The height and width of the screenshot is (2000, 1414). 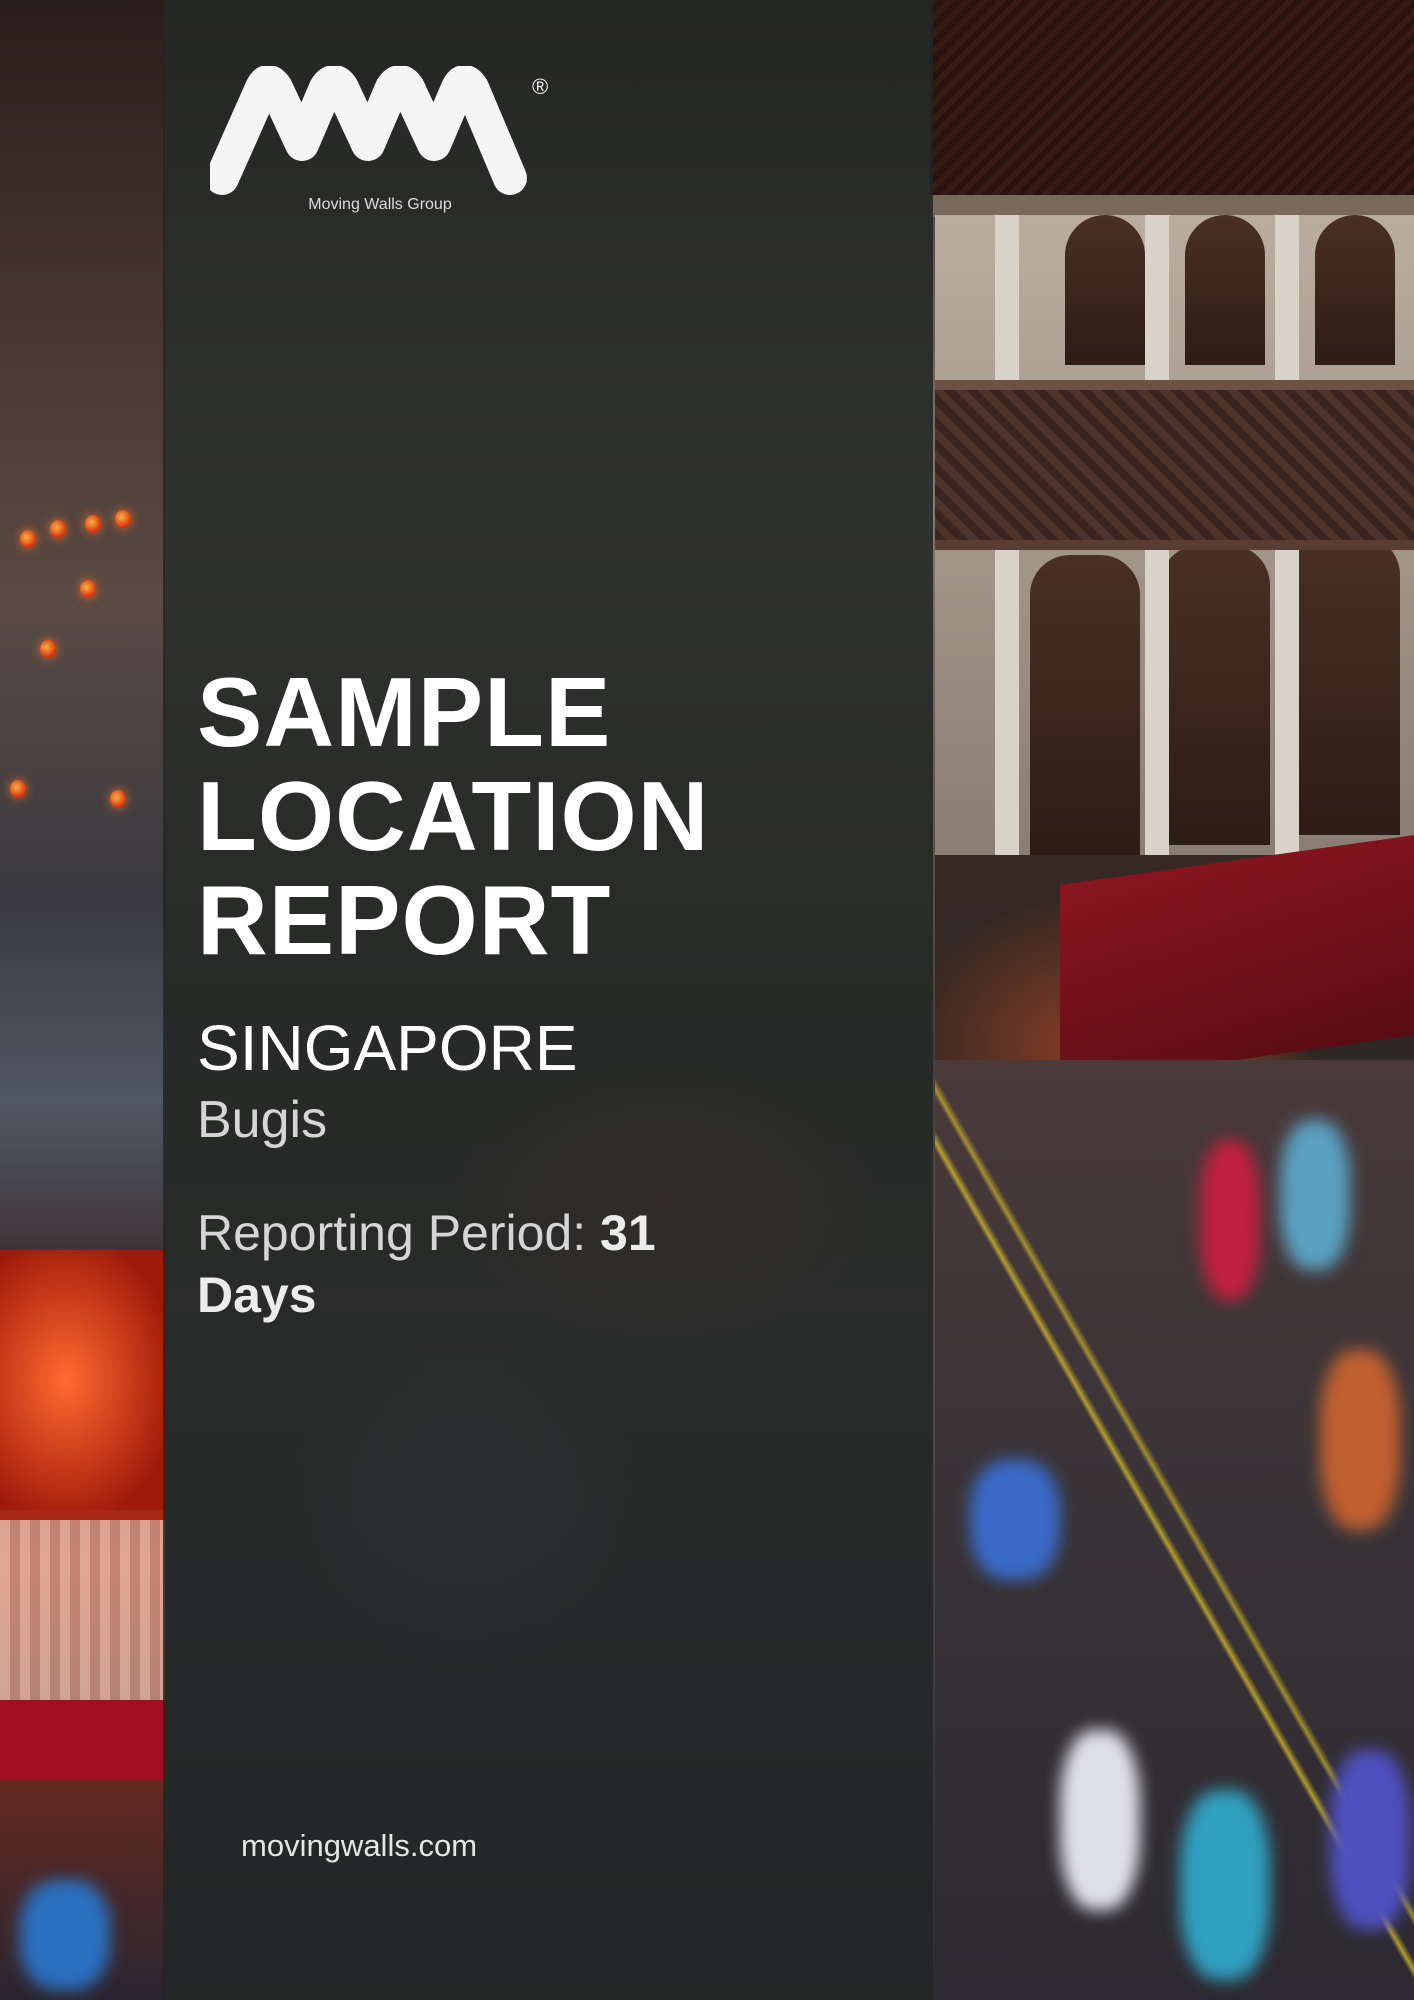 What do you see at coordinates (404, 712) in the screenshot?
I see `title-line-1: SAMPLE` at bounding box center [404, 712].